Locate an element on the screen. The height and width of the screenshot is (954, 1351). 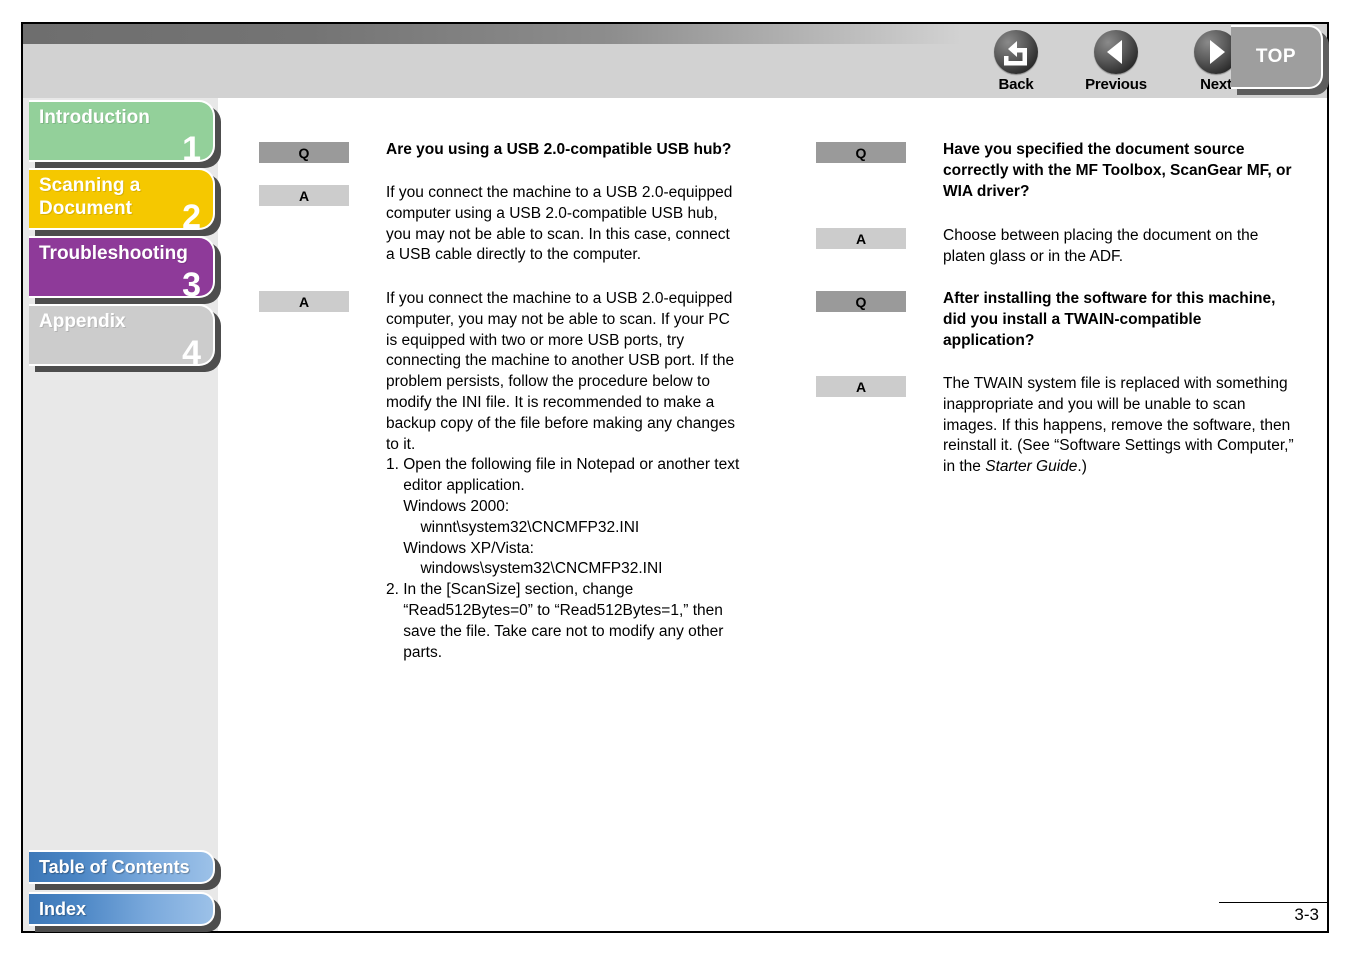
back-button: Back is located at coordinates (1016, 62).